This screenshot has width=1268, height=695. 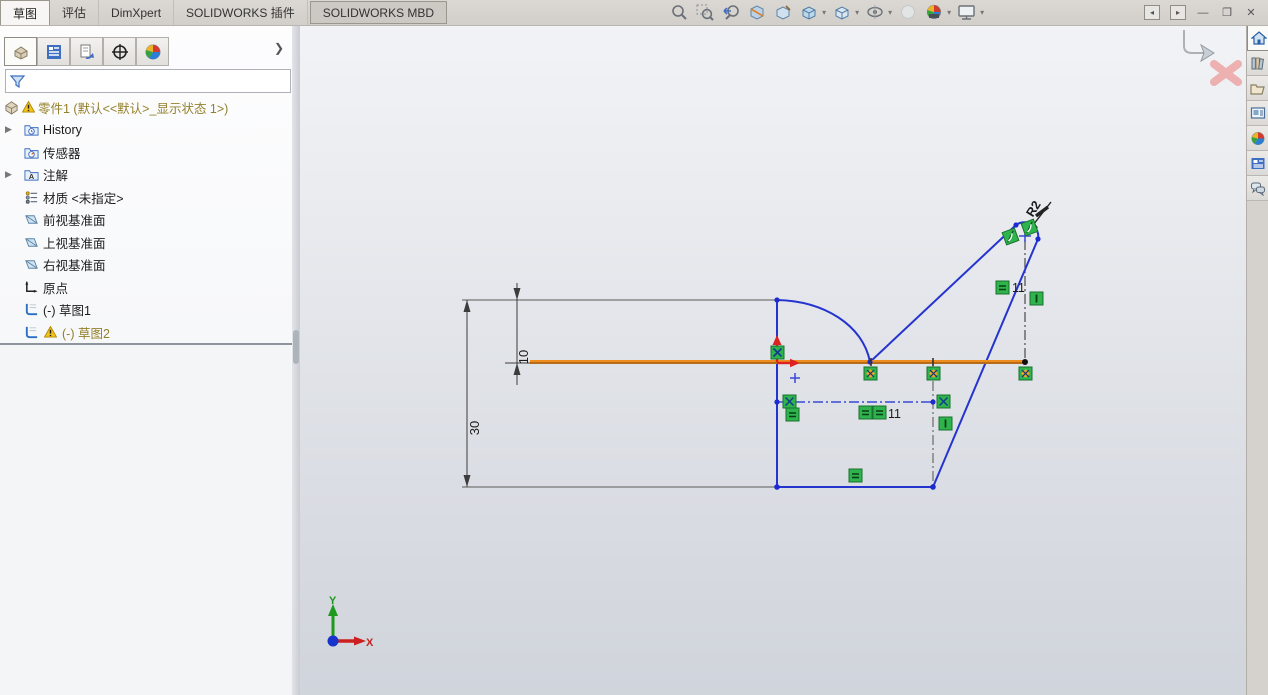 I want to click on view-palette-icon, so click(x=1257, y=112).